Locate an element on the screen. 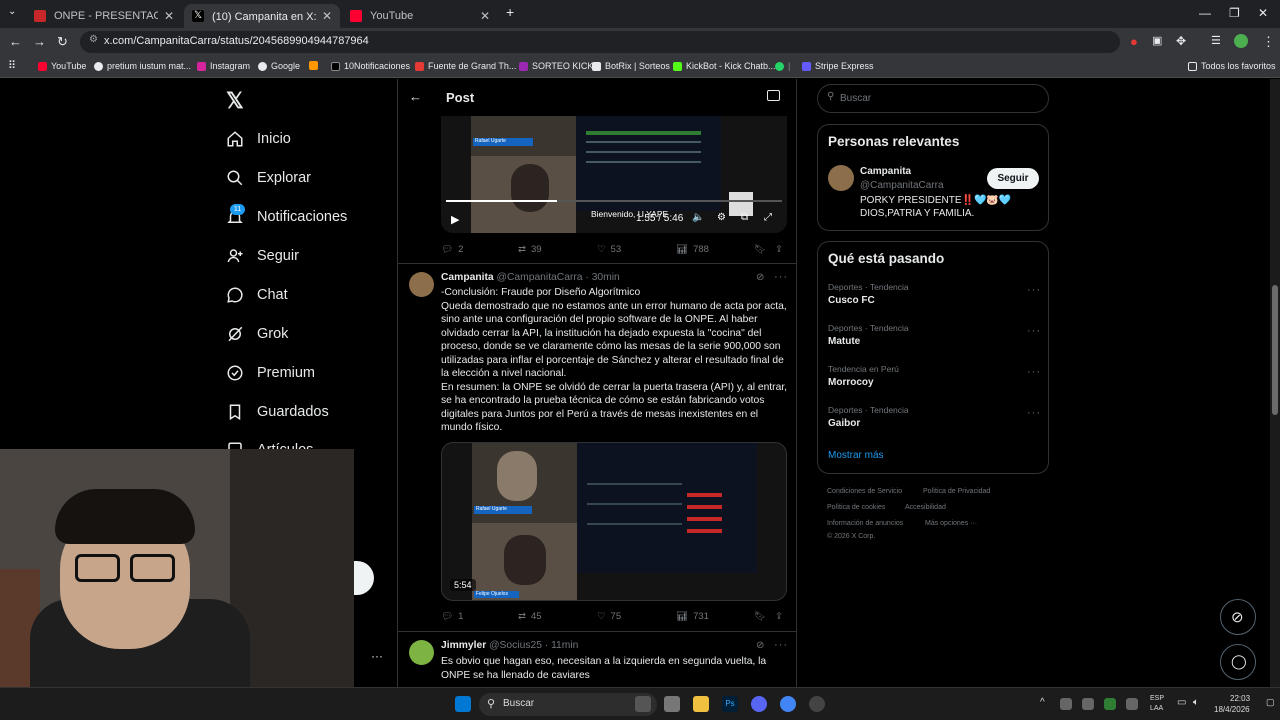 This screenshot has width=1280, height=720. messages-floating-button: ◯ is located at coordinates (1238, 662).